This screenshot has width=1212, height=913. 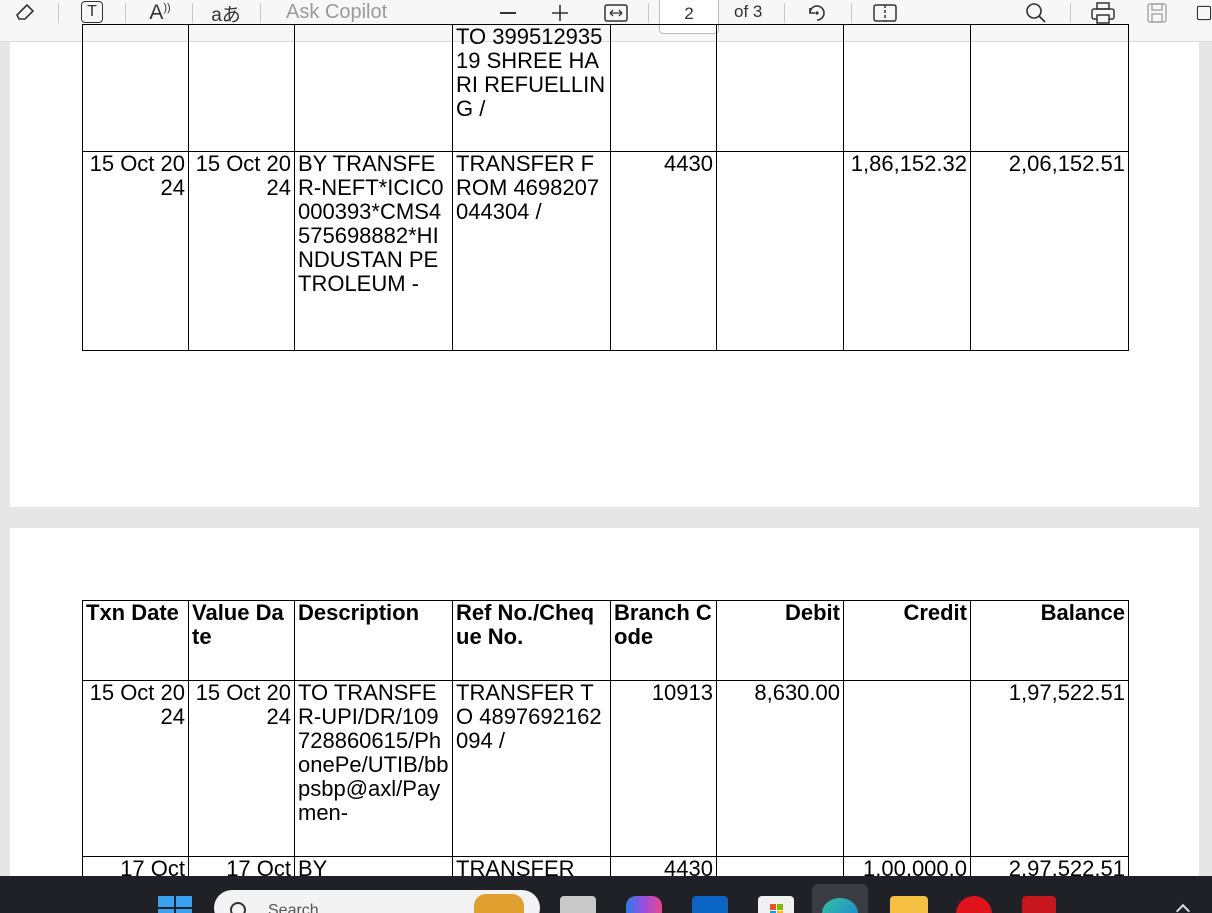 I want to click on rotate-icon, so click(x=817, y=13).